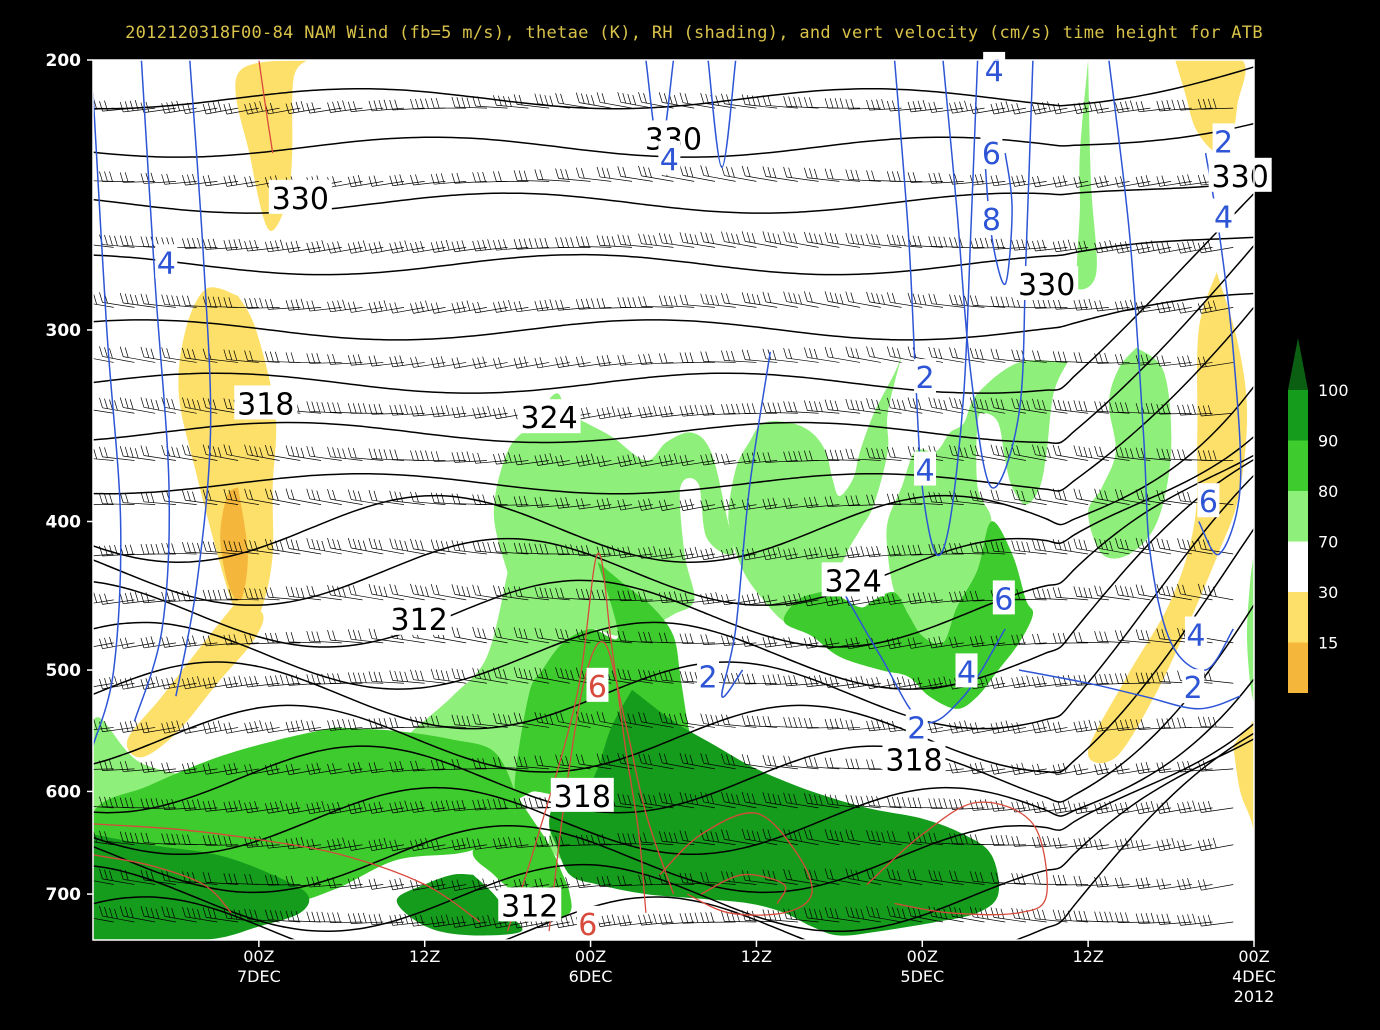 Image resolution: width=1380 pixels, height=1030 pixels. I want to click on legend-label: 80, so click(1328, 491).